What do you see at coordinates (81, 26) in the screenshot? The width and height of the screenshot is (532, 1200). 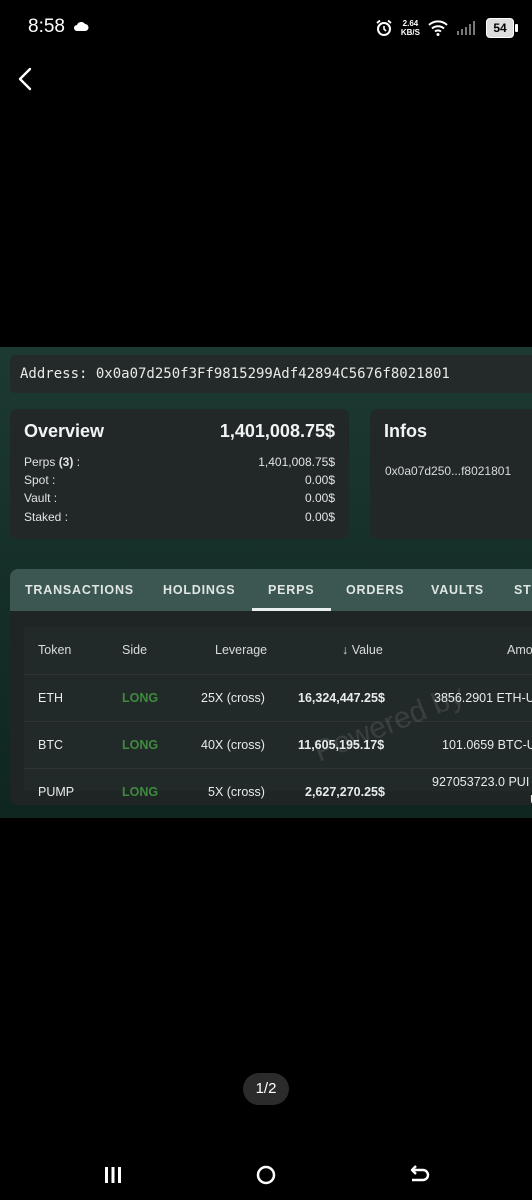 I see `cloud-icon` at bounding box center [81, 26].